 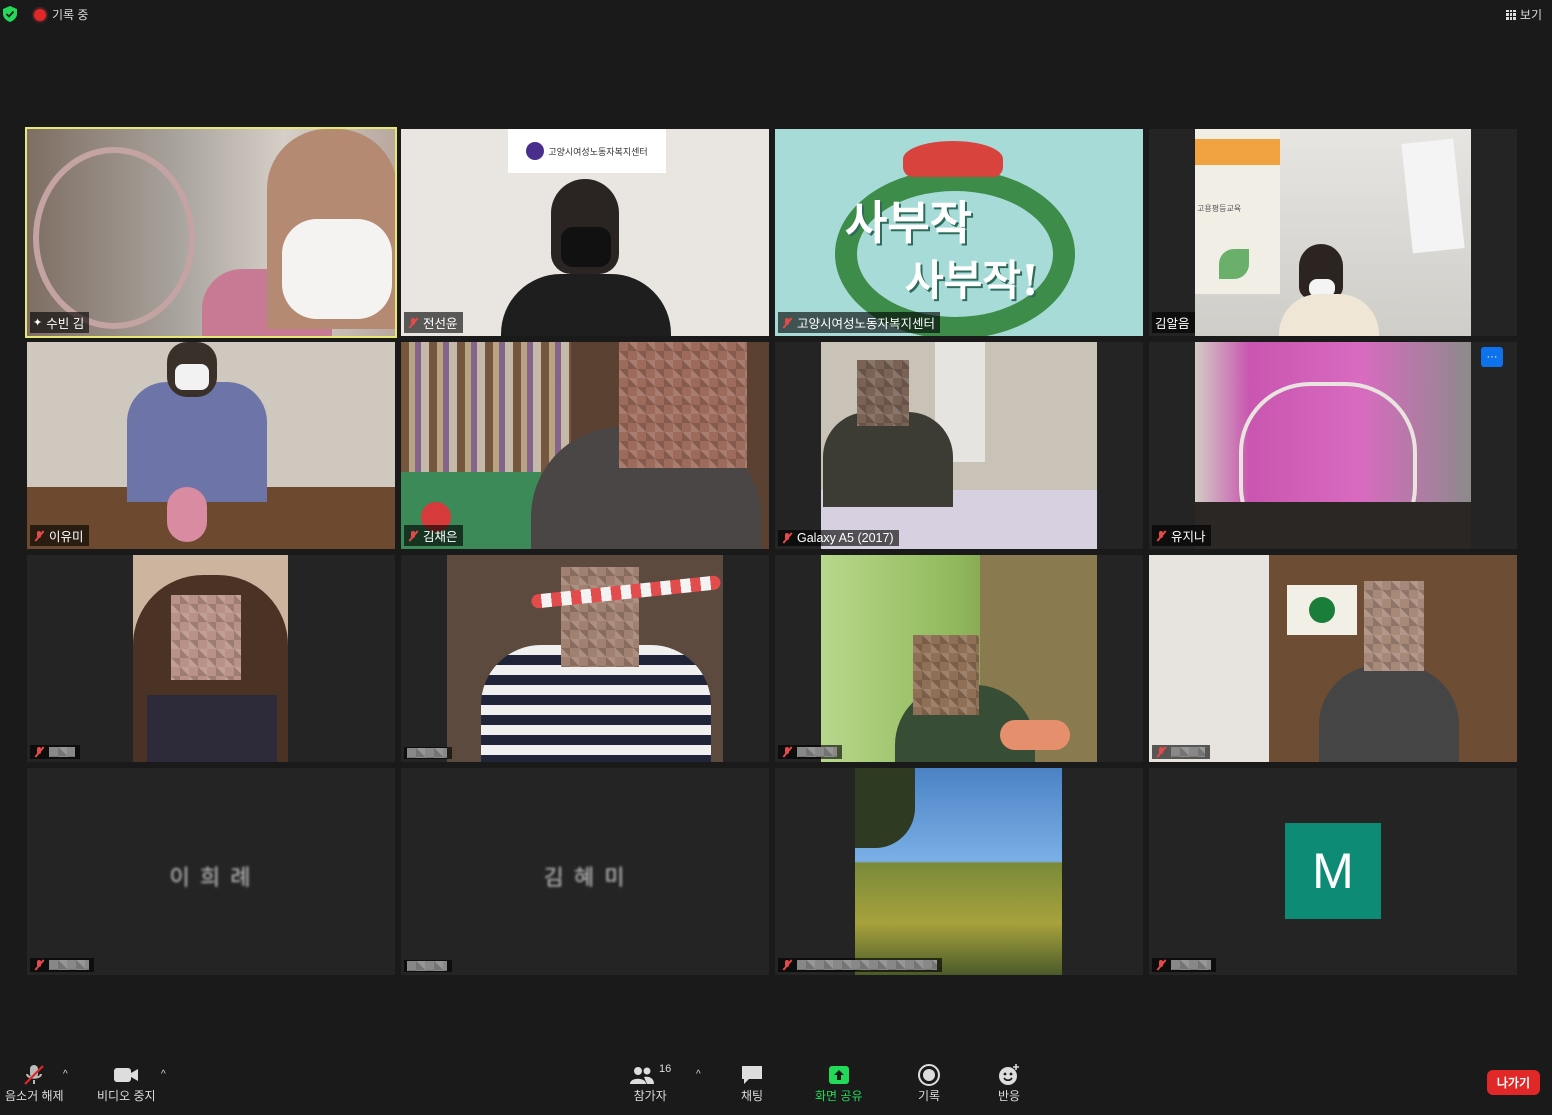 I want to click on video-tile: 김채은, so click(x=585, y=445).